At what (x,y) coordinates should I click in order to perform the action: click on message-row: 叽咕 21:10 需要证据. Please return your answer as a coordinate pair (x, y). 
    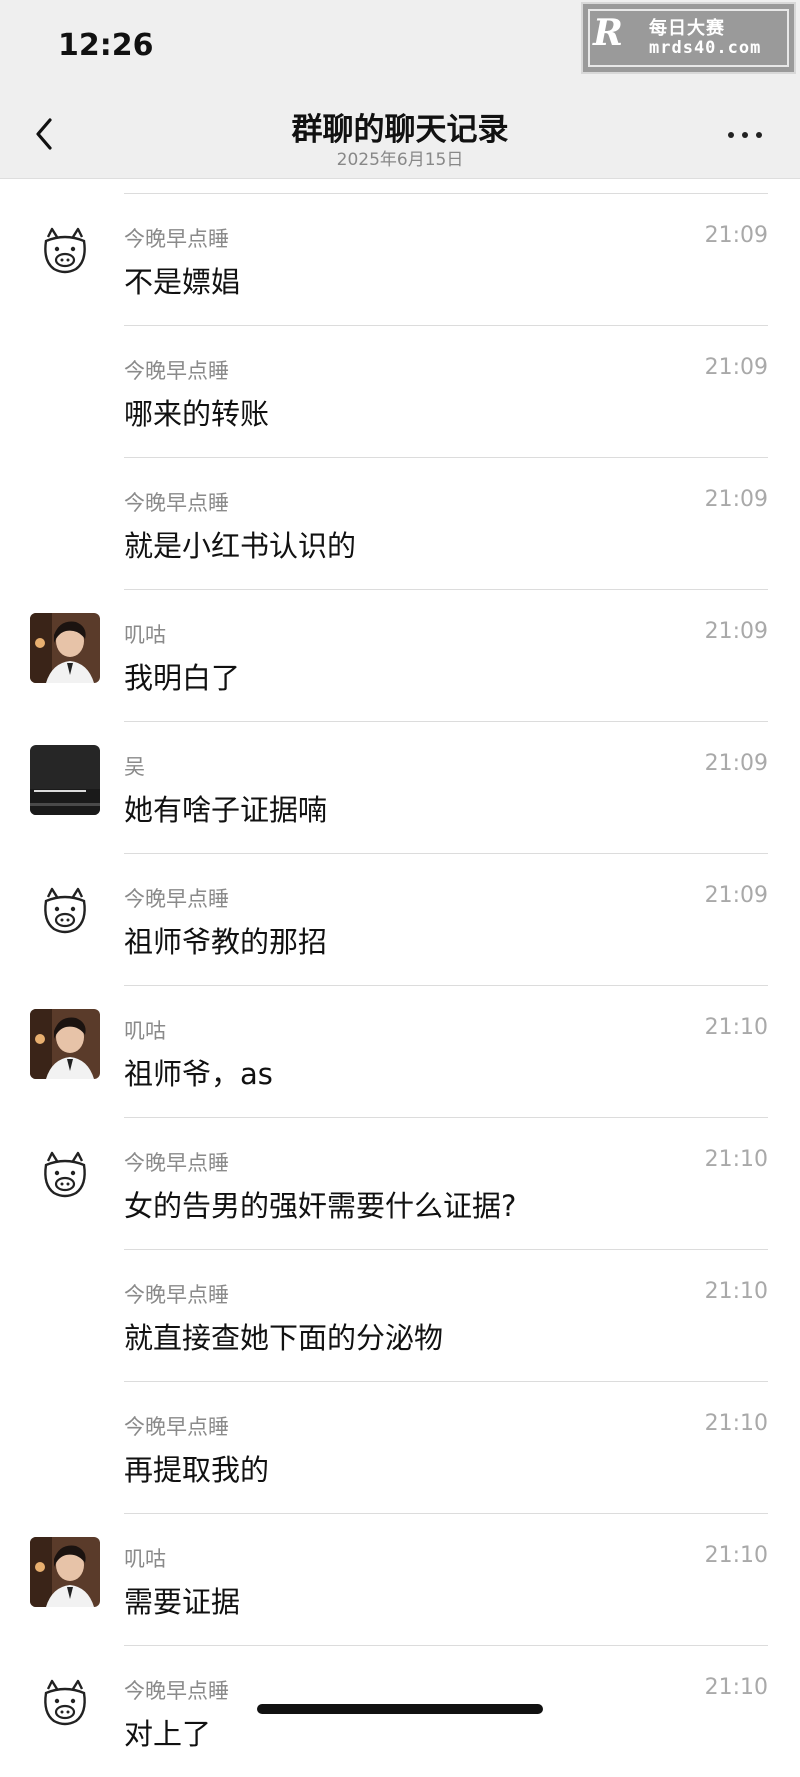
    Looking at the image, I should click on (400, 1579).